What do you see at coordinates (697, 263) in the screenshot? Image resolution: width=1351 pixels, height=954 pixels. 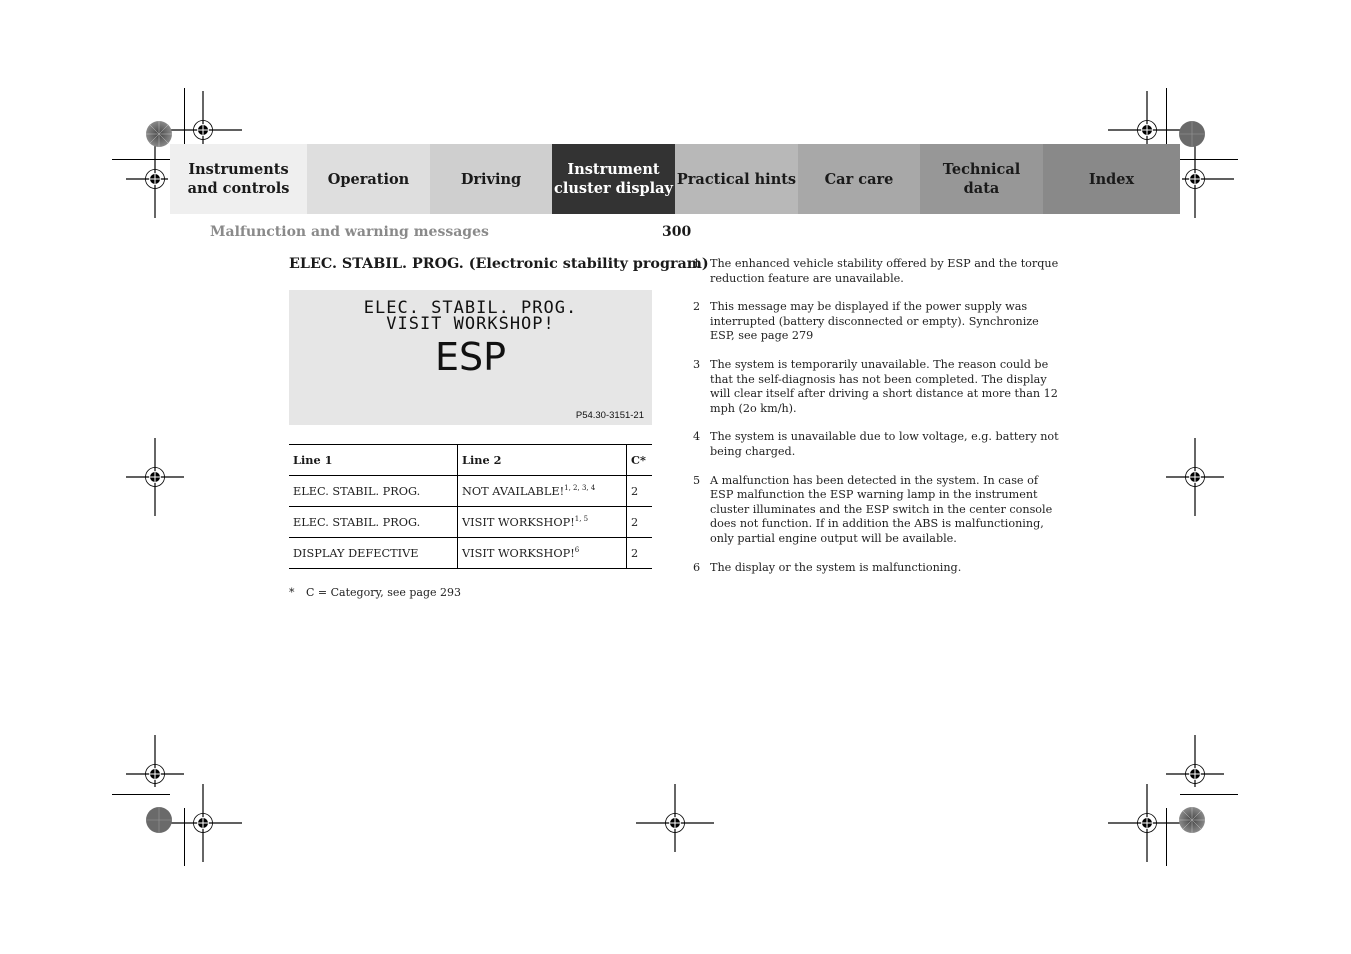 I see `footnote-number: 1` at bounding box center [697, 263].